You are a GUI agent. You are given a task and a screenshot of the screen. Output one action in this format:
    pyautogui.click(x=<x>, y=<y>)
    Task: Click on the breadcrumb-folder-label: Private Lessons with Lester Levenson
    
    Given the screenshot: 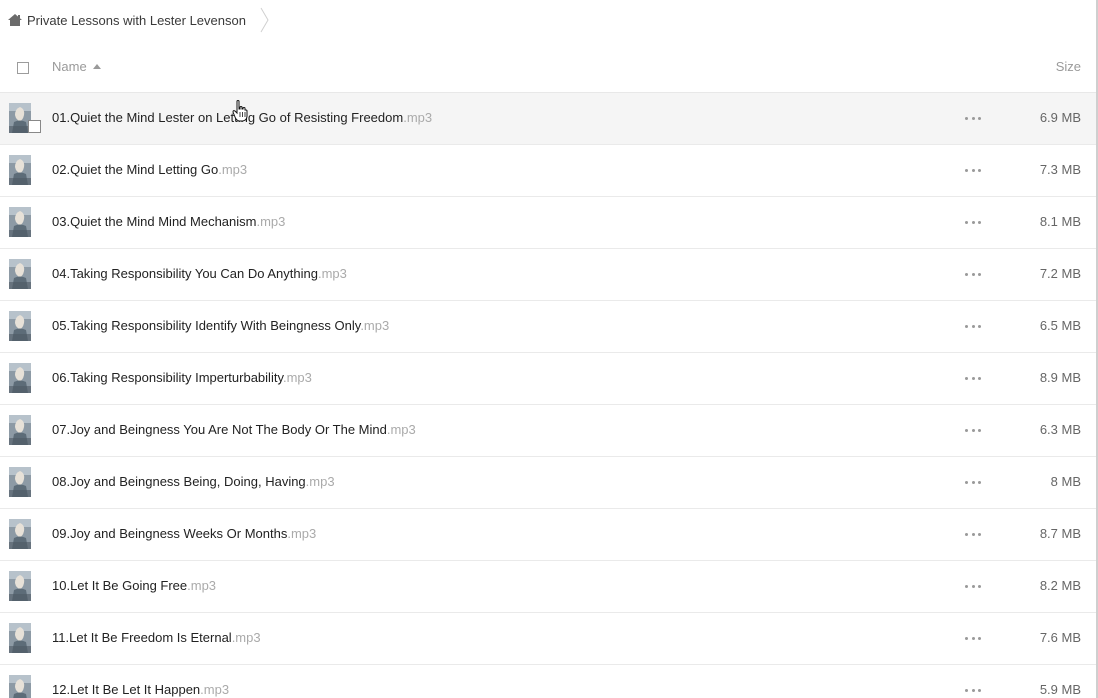 What is the action you would take?
    pyautogui.click(x=136, y=20)
    